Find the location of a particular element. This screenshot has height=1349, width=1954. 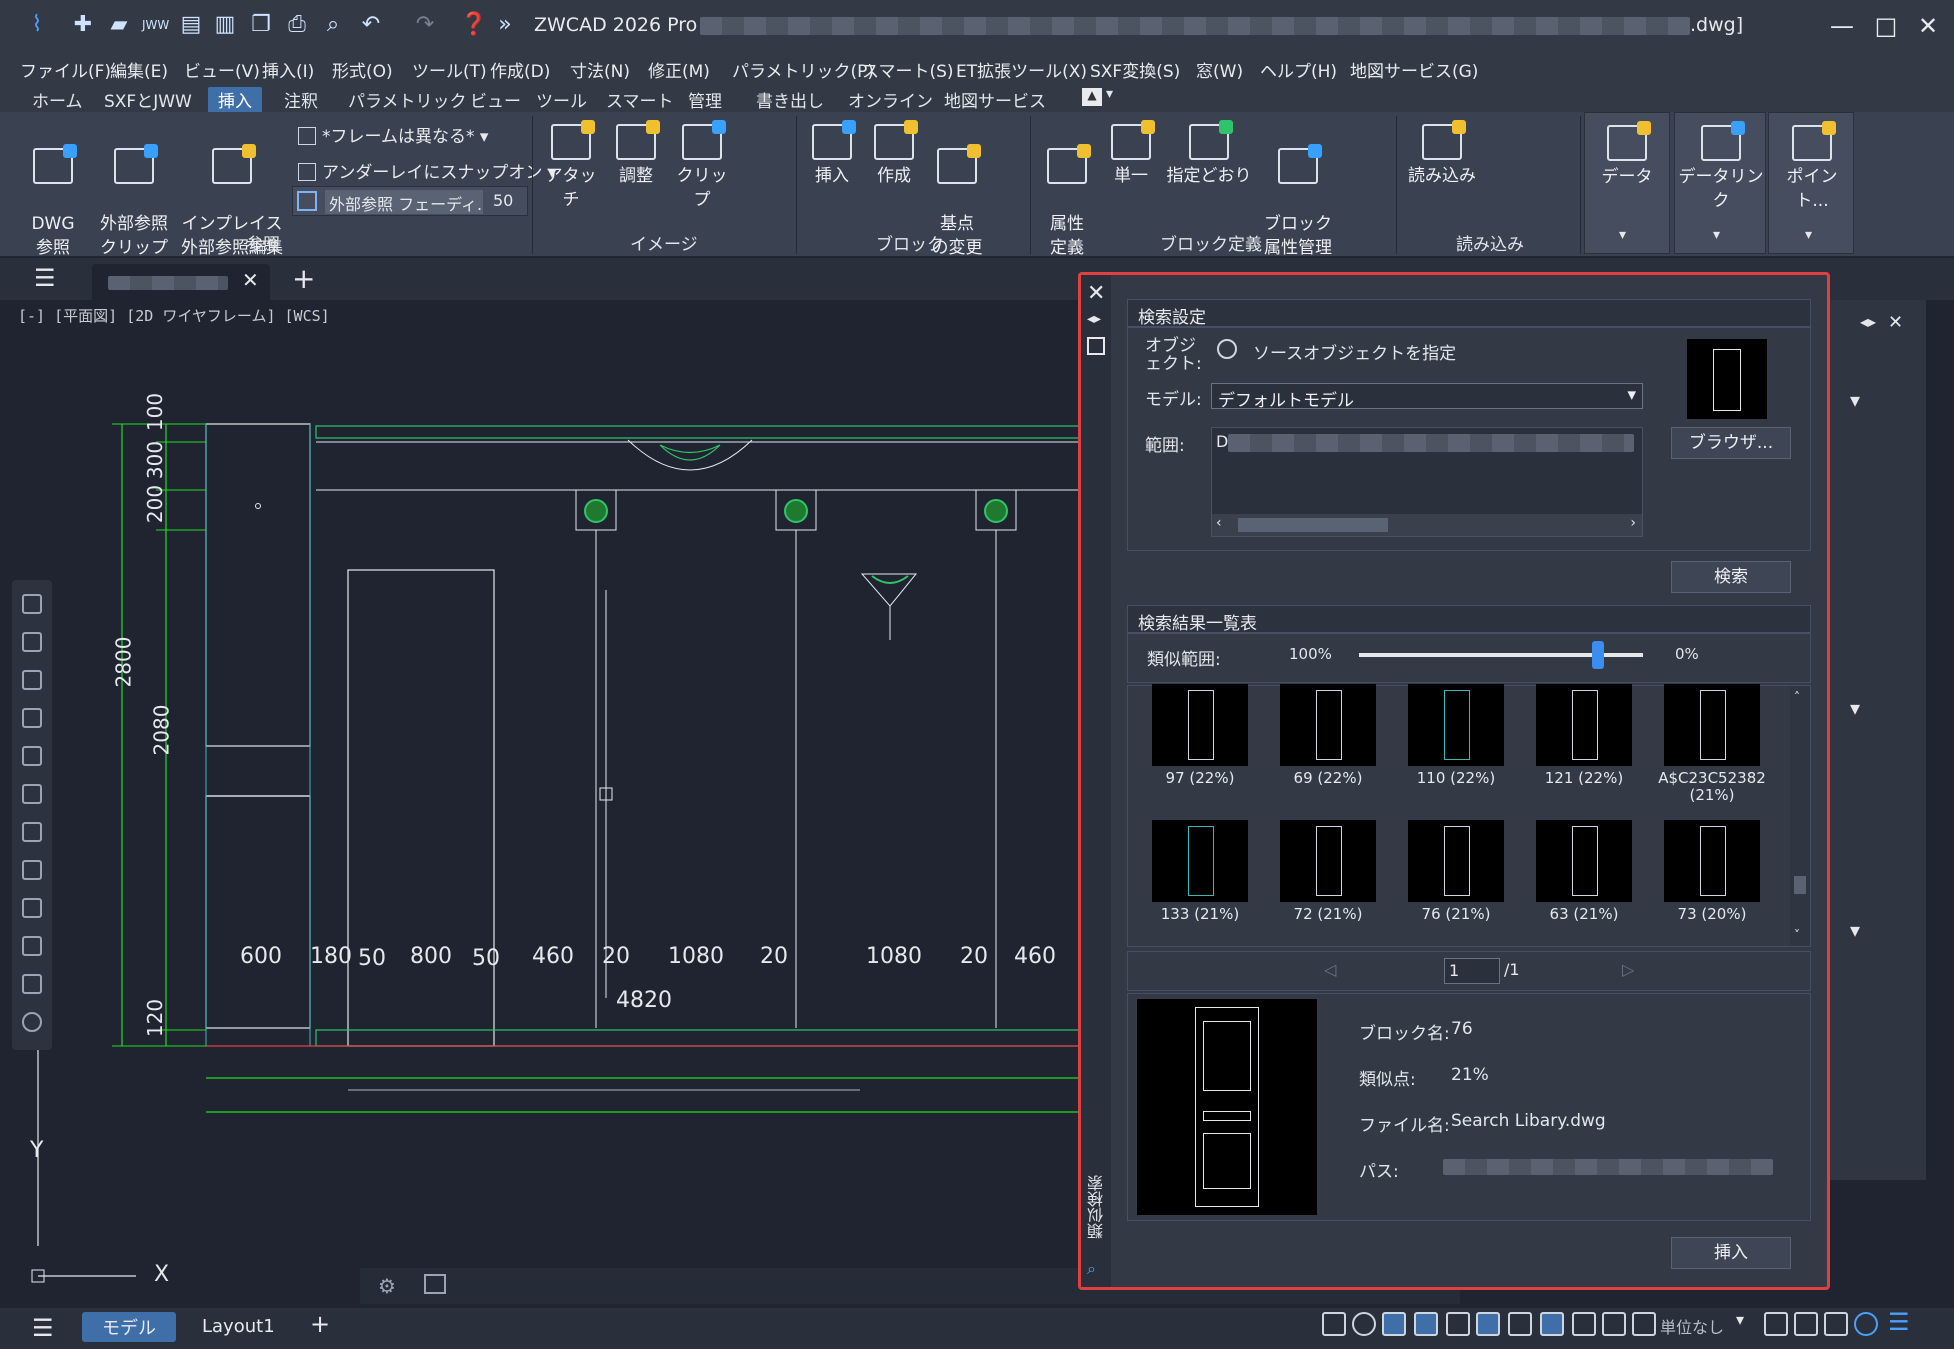

insert-button: 挿入 is located at coordinates (1731, 1253).